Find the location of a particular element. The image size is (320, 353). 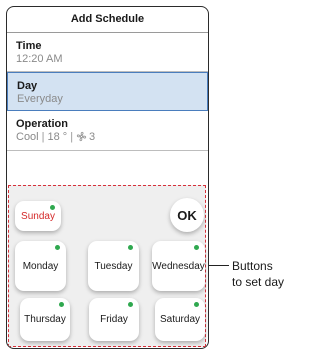

tuesday-button: Tuesday is located at coordinates (113, 266).